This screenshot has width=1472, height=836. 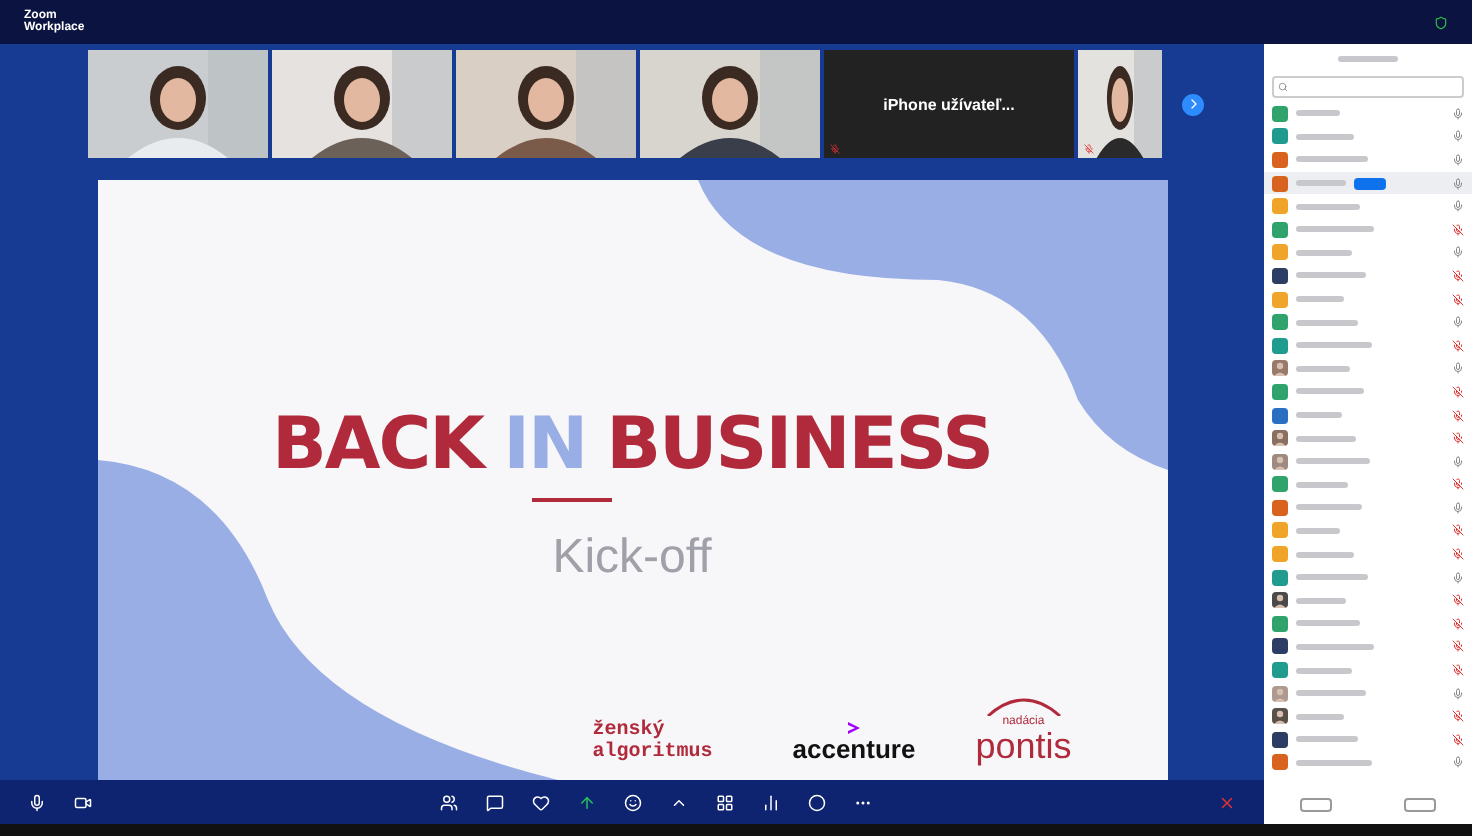 What do you see at coordinates (377, 445) in the screenshot?
I see `slide-title-word: BACK` at bounding box center [377, 445].